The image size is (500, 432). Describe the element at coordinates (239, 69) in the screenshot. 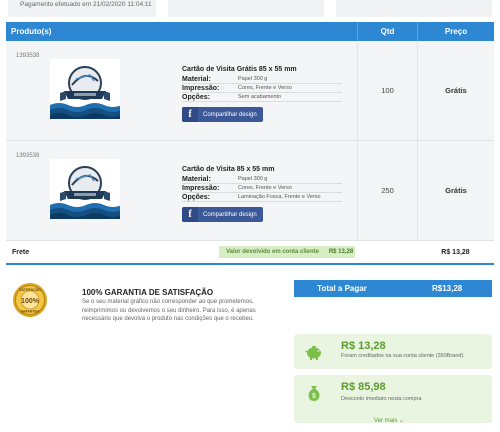

I see `product-title: Cartão de Visita Grátis 85 x 55 mm` at that location.